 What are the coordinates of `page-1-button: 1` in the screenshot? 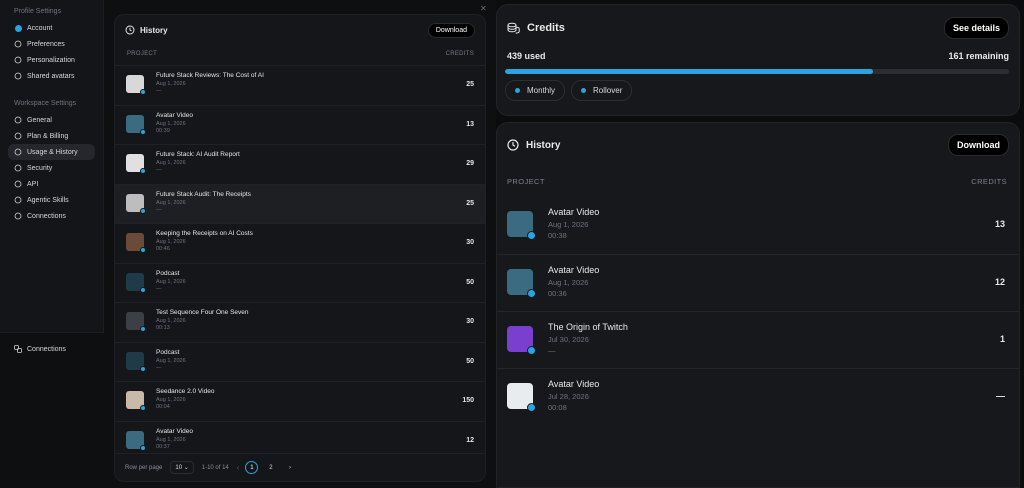 It's located at (252, 467).